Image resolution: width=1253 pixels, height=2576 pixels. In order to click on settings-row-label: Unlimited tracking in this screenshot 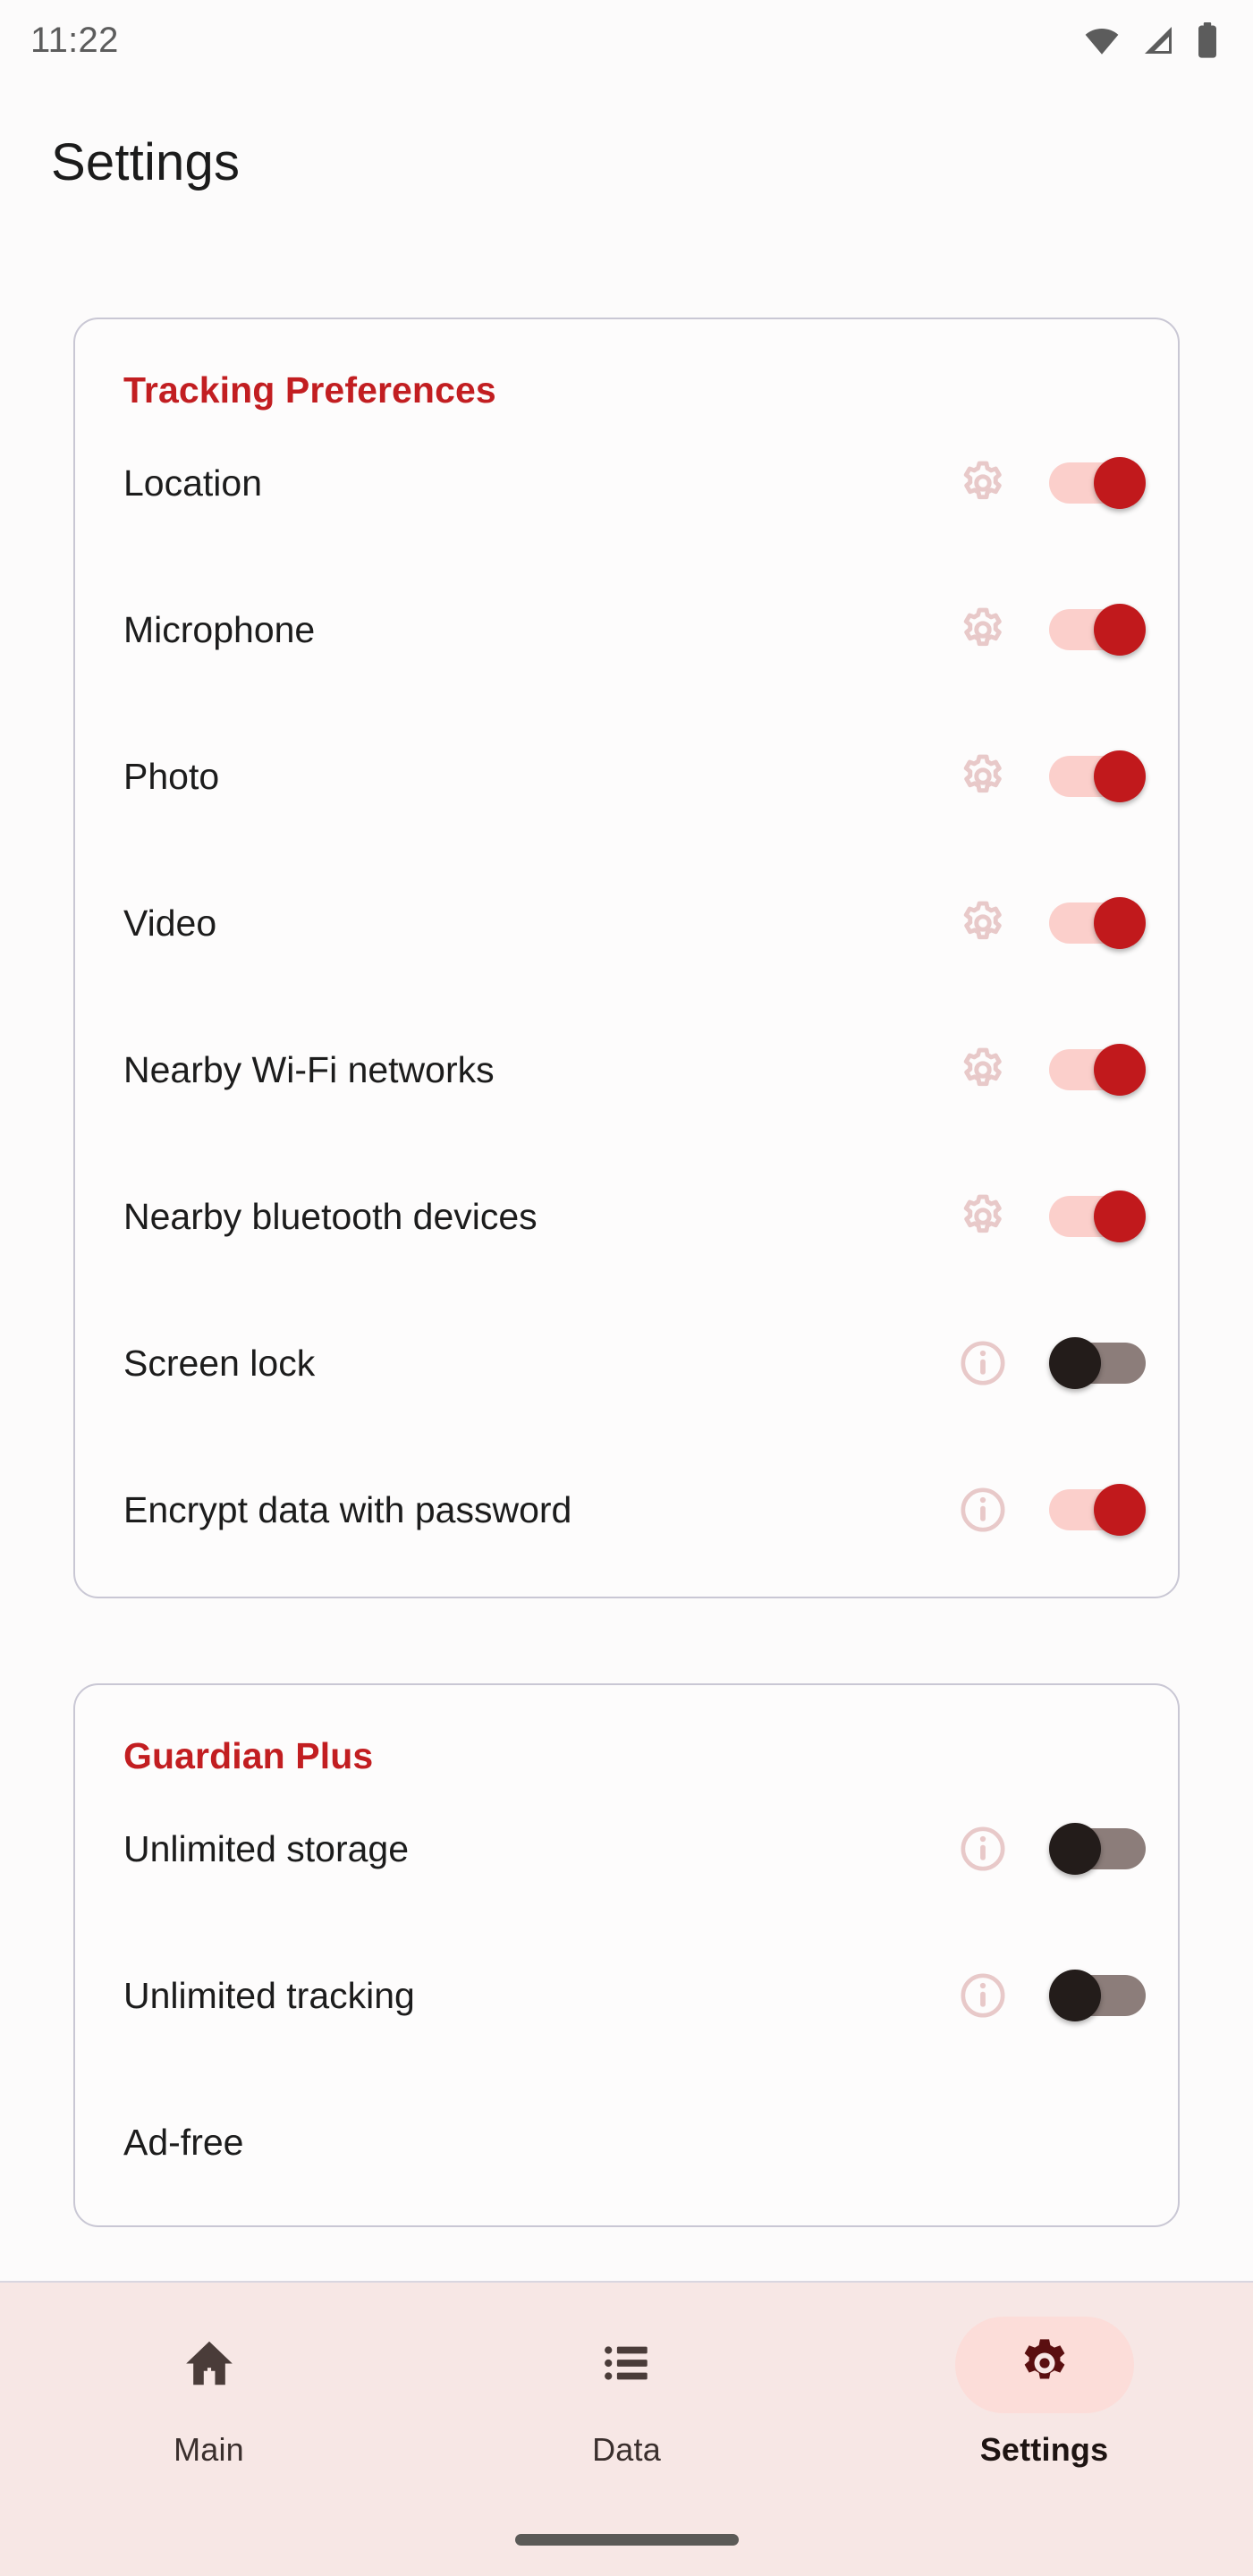, I will do `click(269, 1995)`.